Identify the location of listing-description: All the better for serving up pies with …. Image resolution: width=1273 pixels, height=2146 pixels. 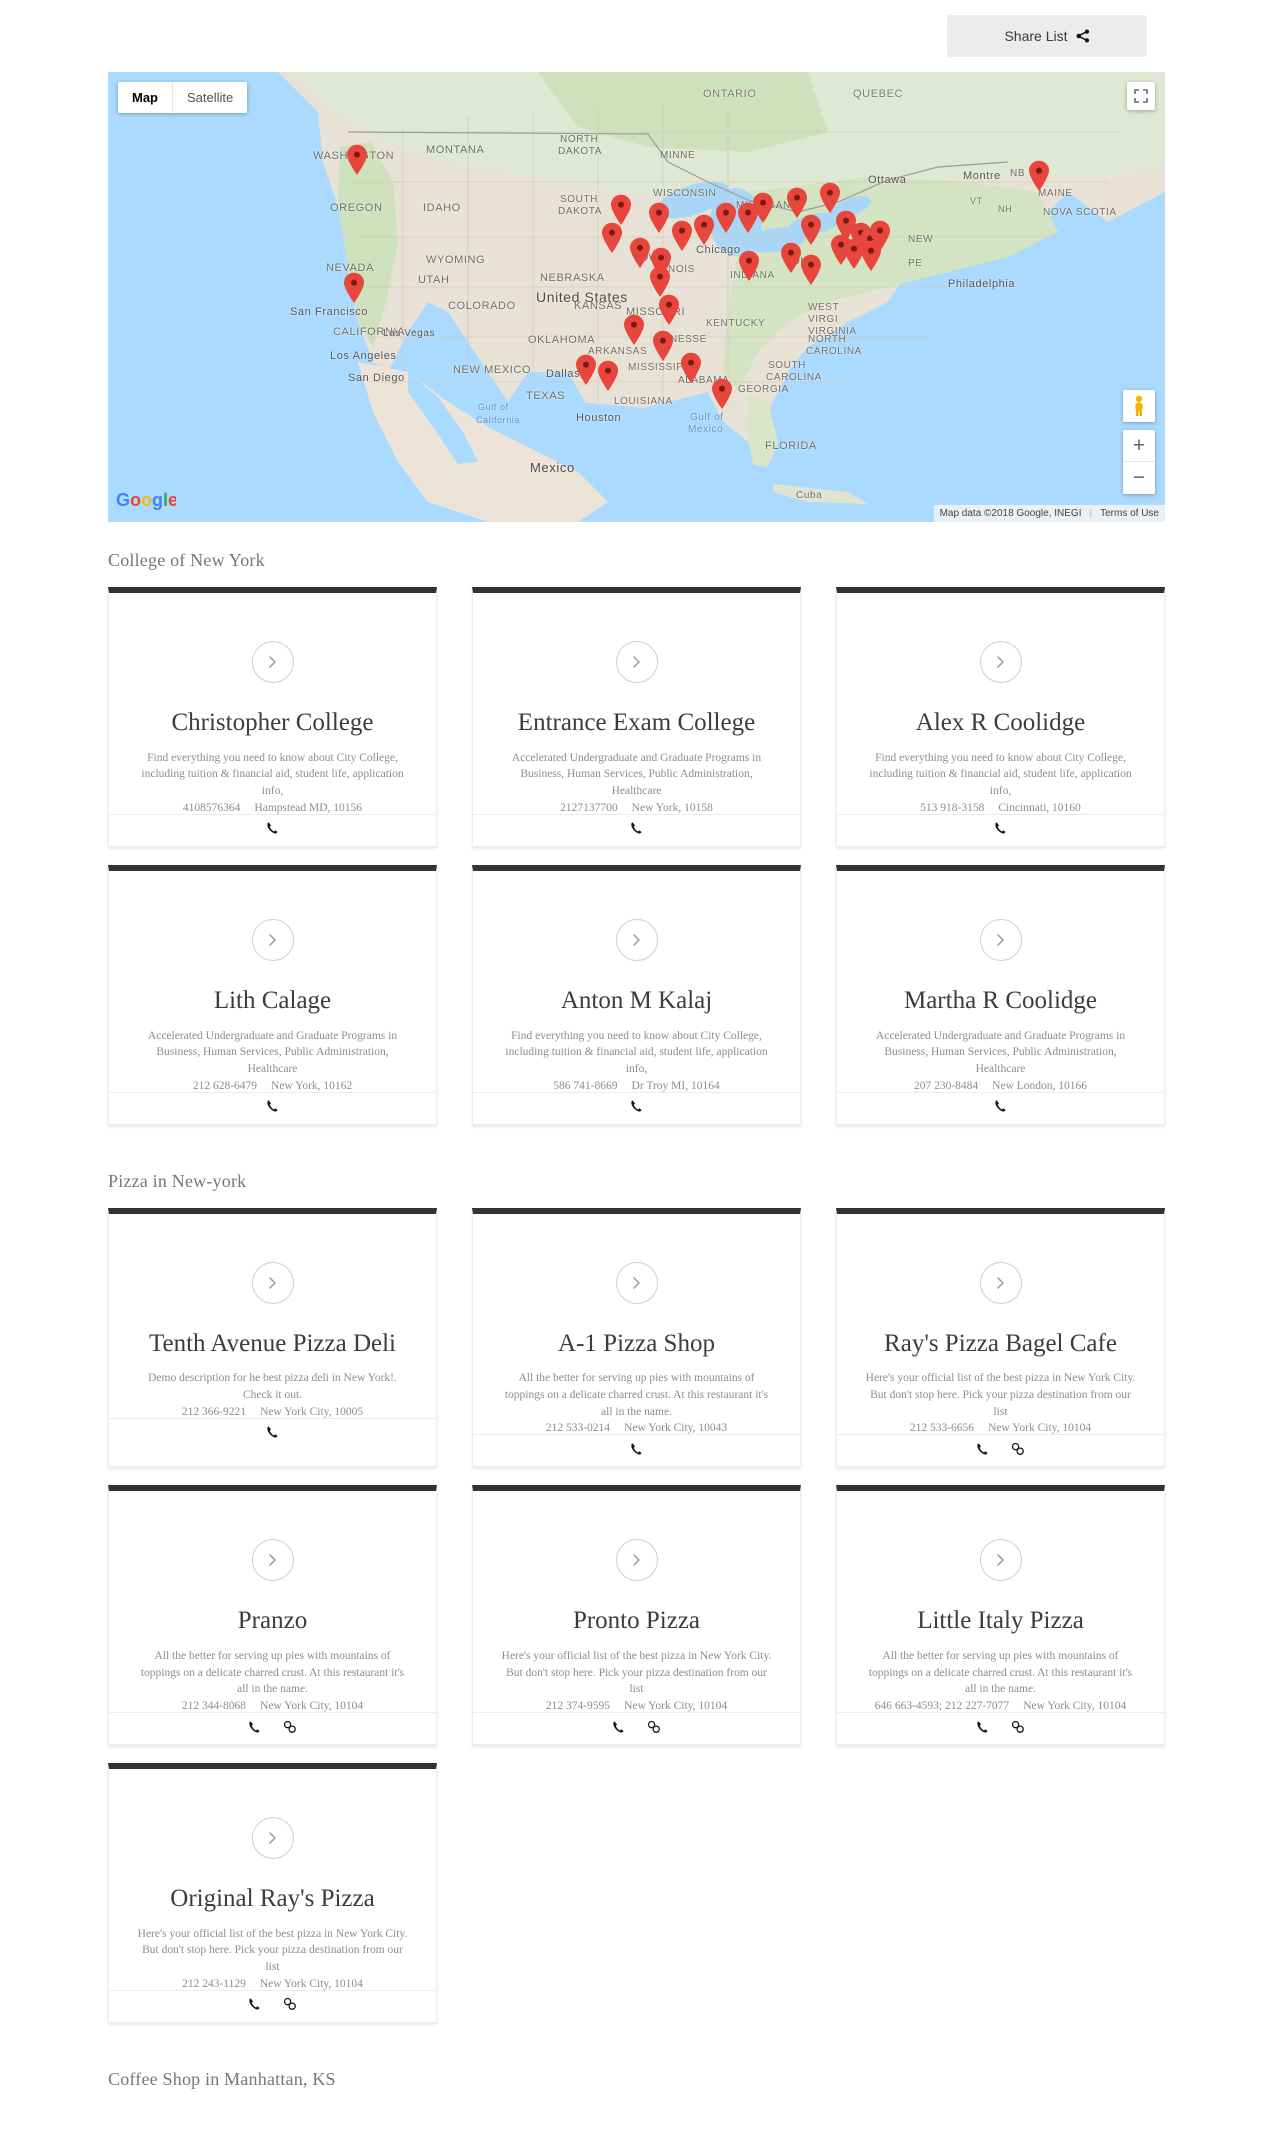
(1000, 1673).